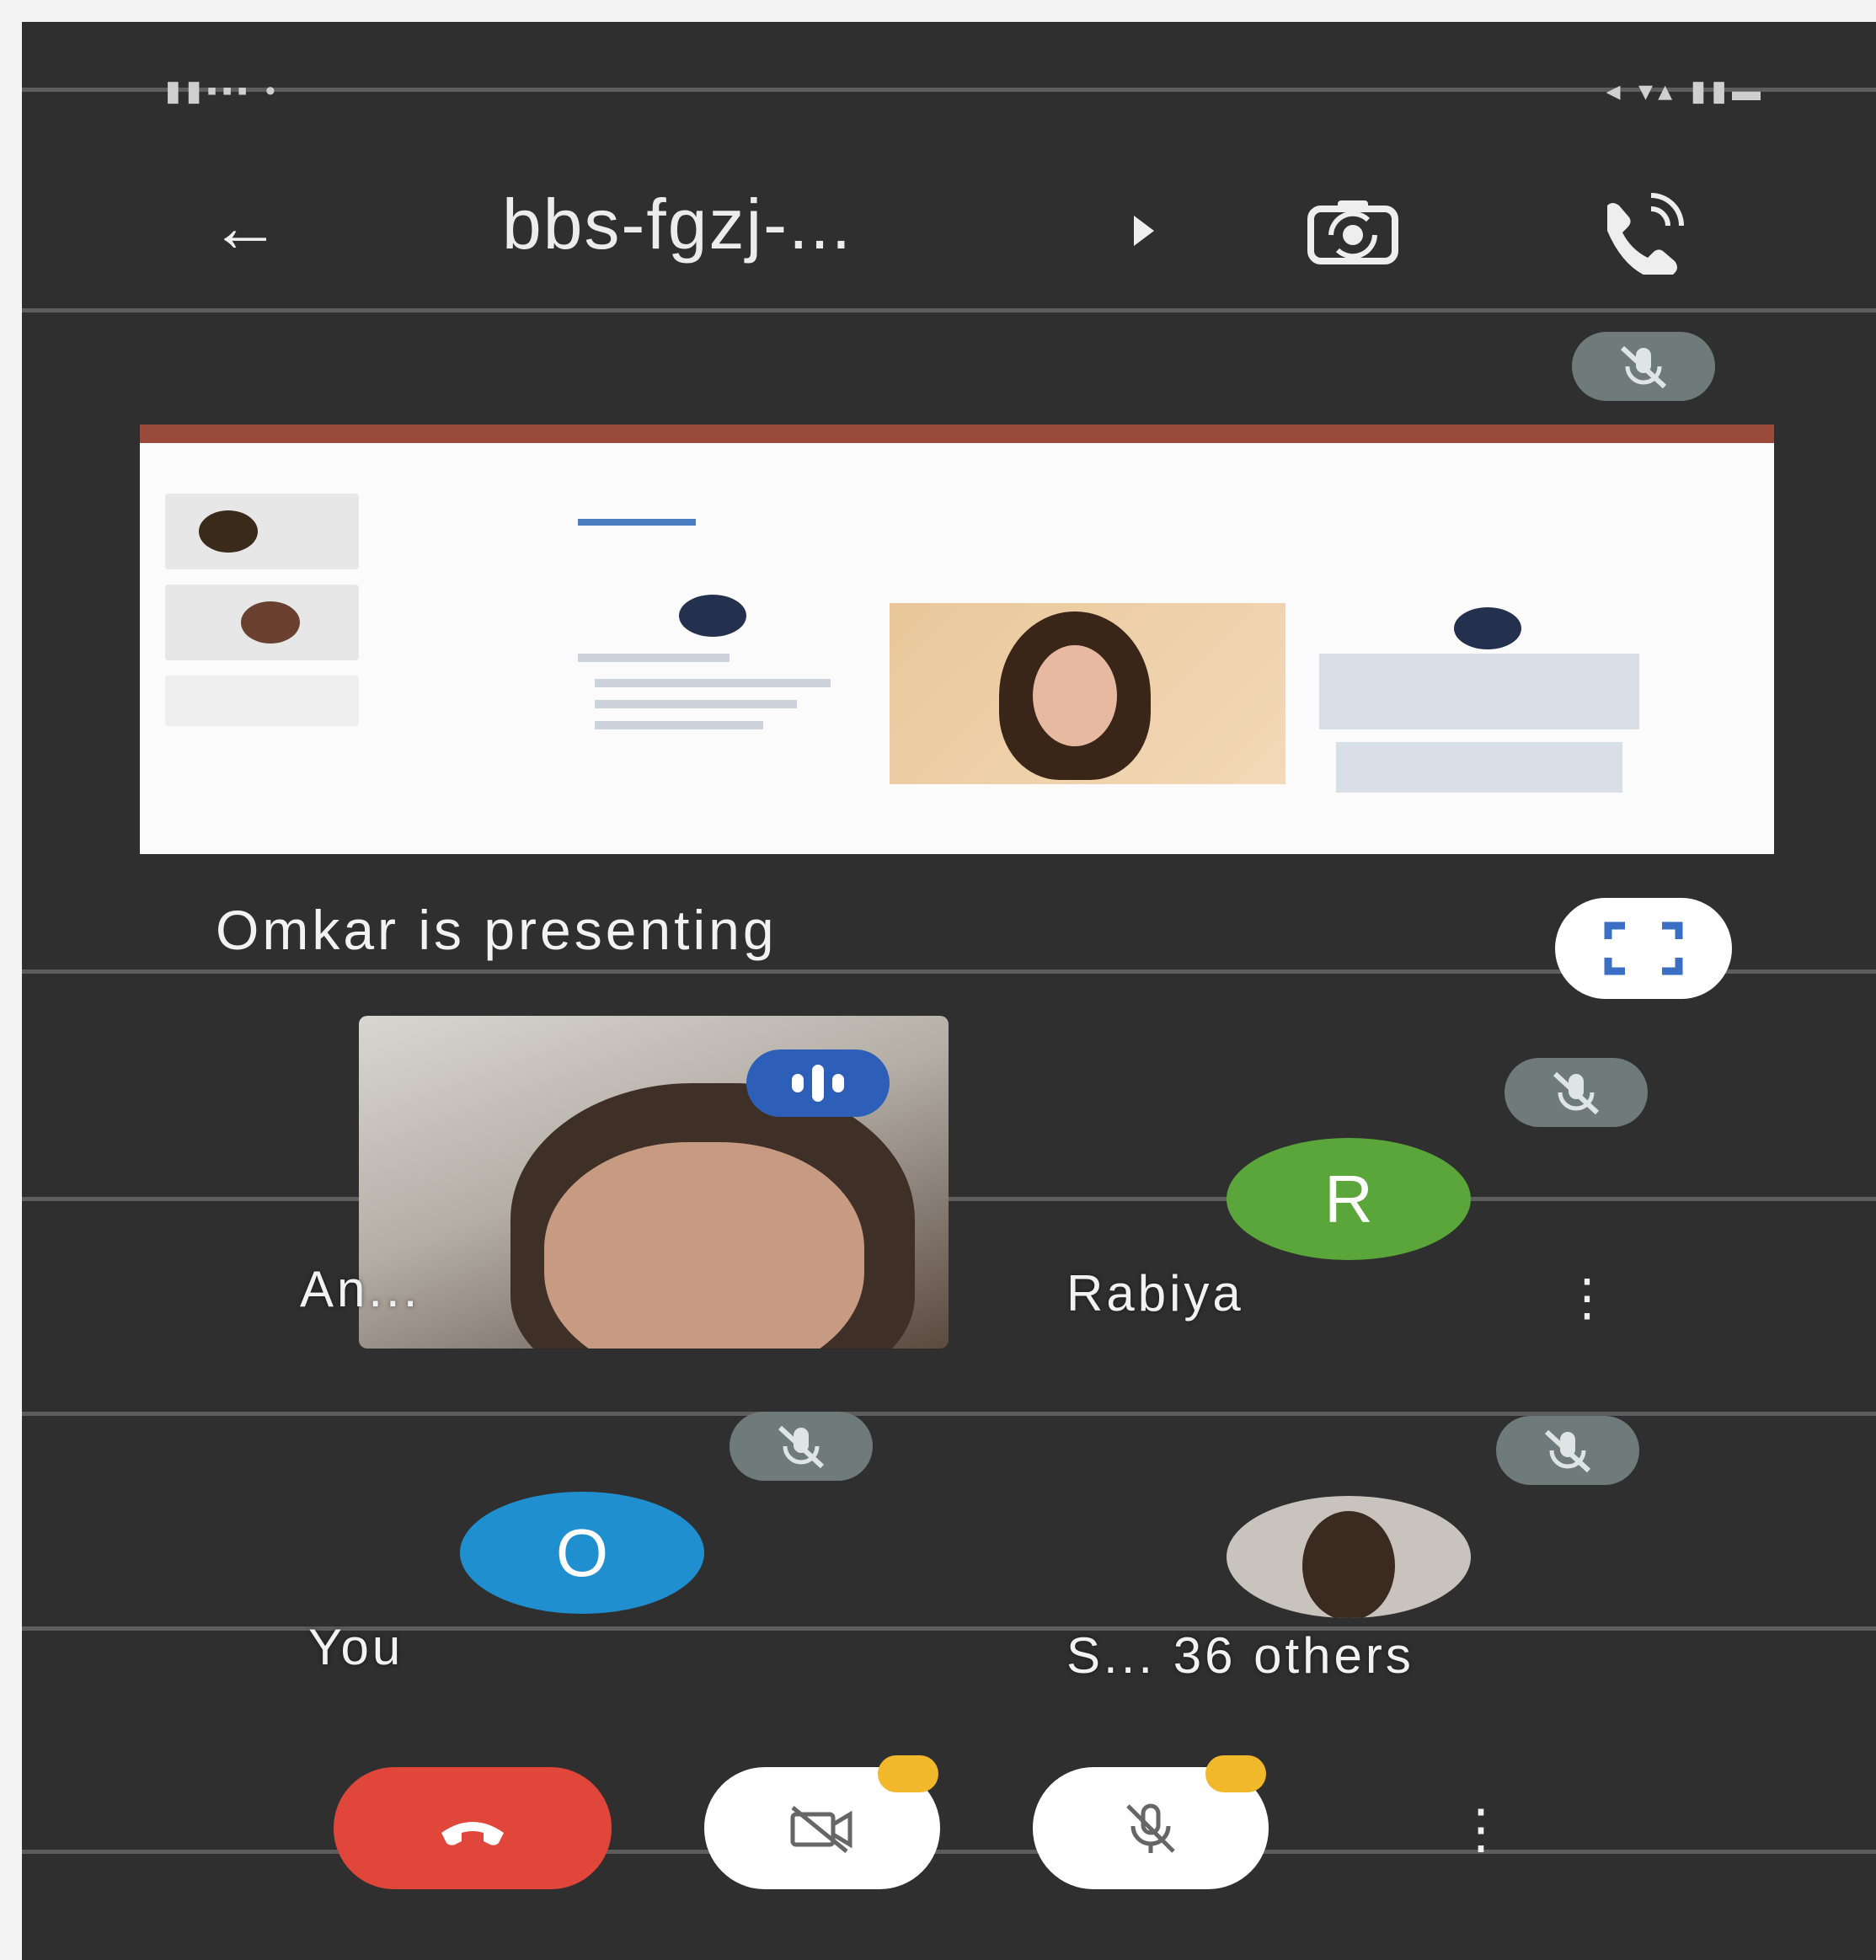 The image size is (1876, 1960). Describe the element at coordinates (1643, 366) in the screenshot. I see `presenter-mic-off-icon` at that location.